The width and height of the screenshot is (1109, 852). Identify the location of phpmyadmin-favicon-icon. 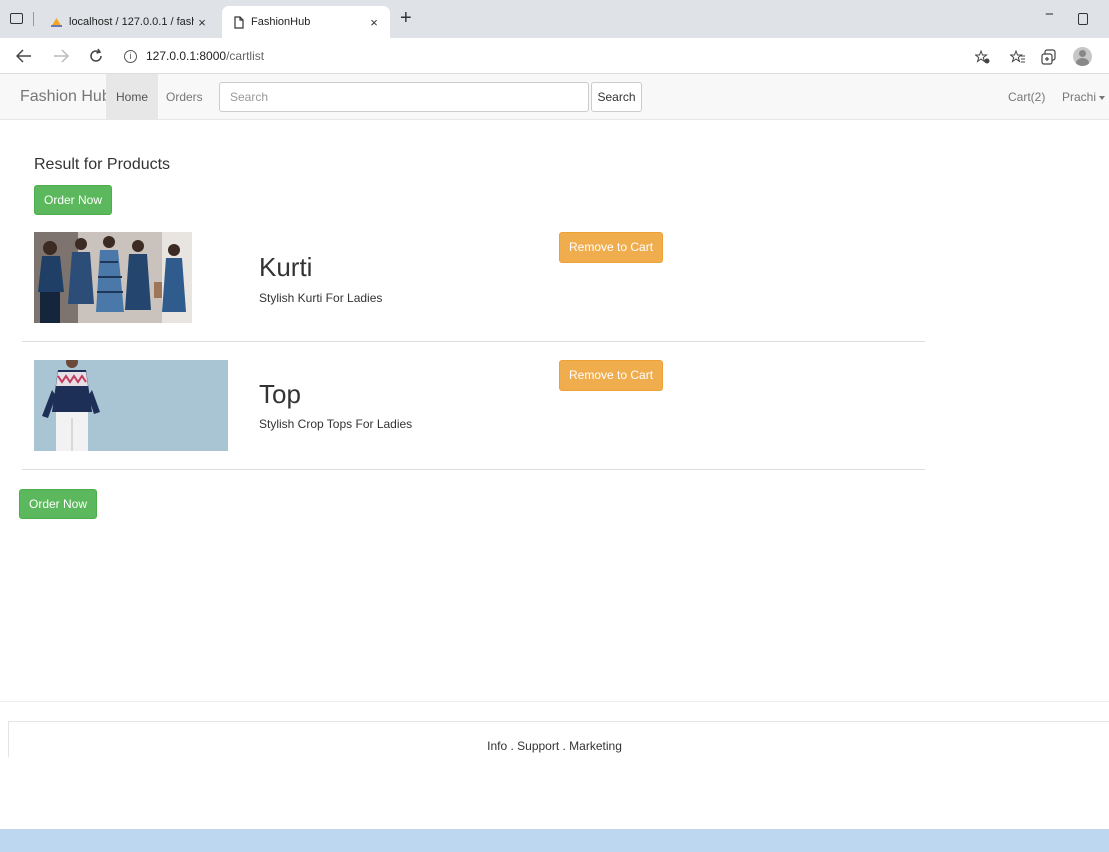
(56, 22).